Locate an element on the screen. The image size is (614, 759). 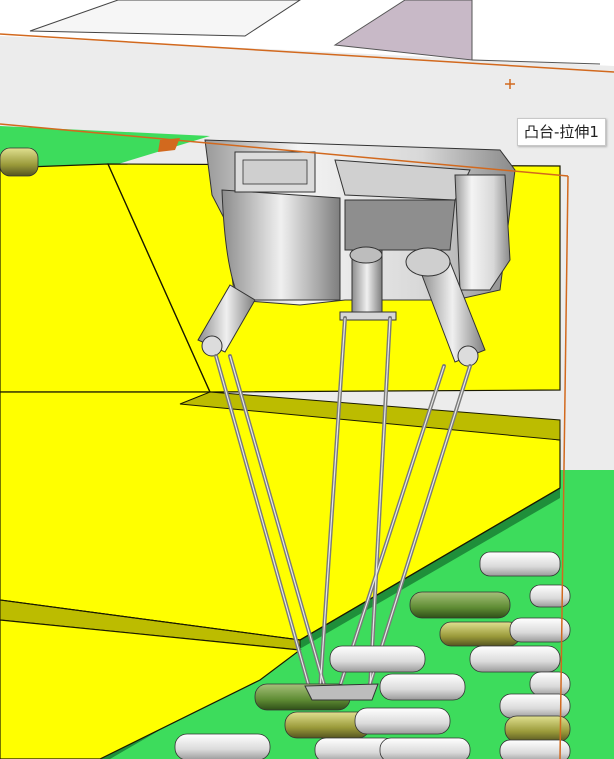
sketch-plane is located at coordinates (307, 36).